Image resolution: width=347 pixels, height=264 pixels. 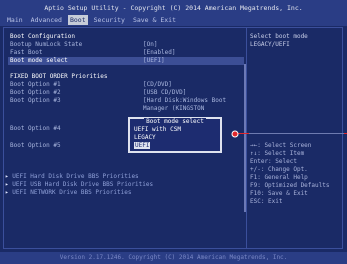 I want to click on panel-divider, so click(x=246, y=138).